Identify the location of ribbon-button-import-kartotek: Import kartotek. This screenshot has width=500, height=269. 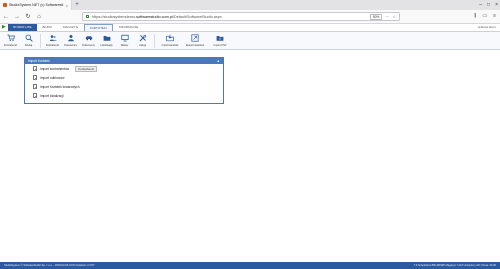
(170, 41).